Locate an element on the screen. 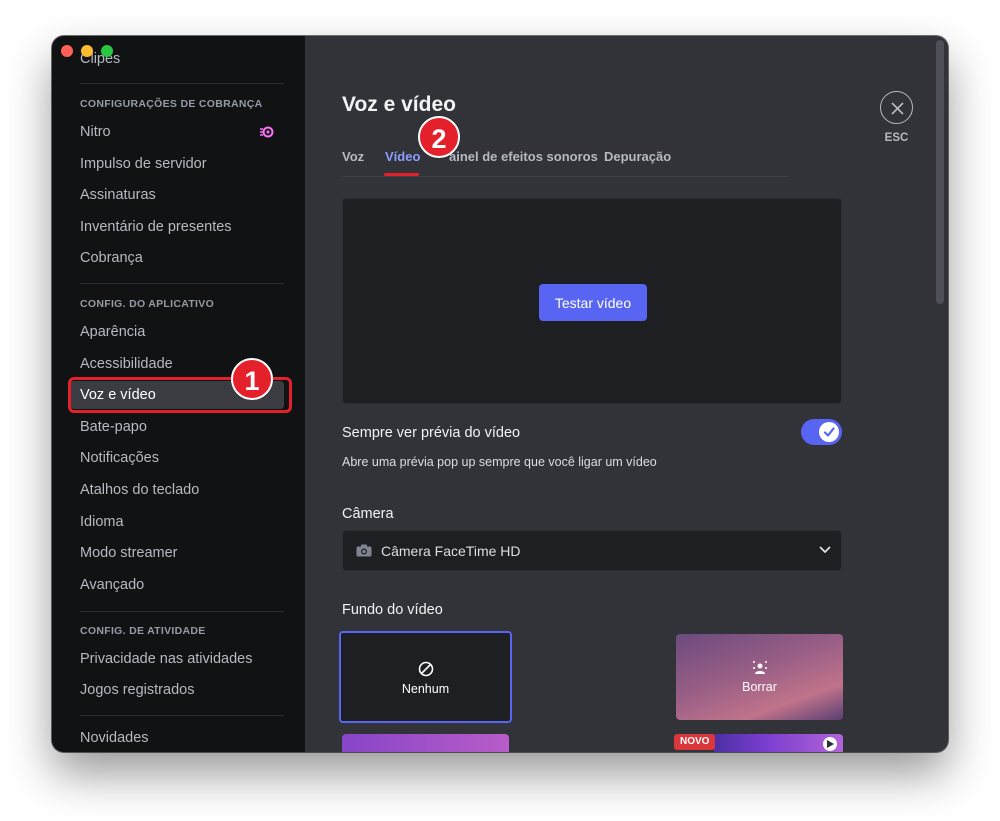 This screenshot has width=1000, height=821. sidebar-item-label: Nitro is located at coordinates (95, 132).